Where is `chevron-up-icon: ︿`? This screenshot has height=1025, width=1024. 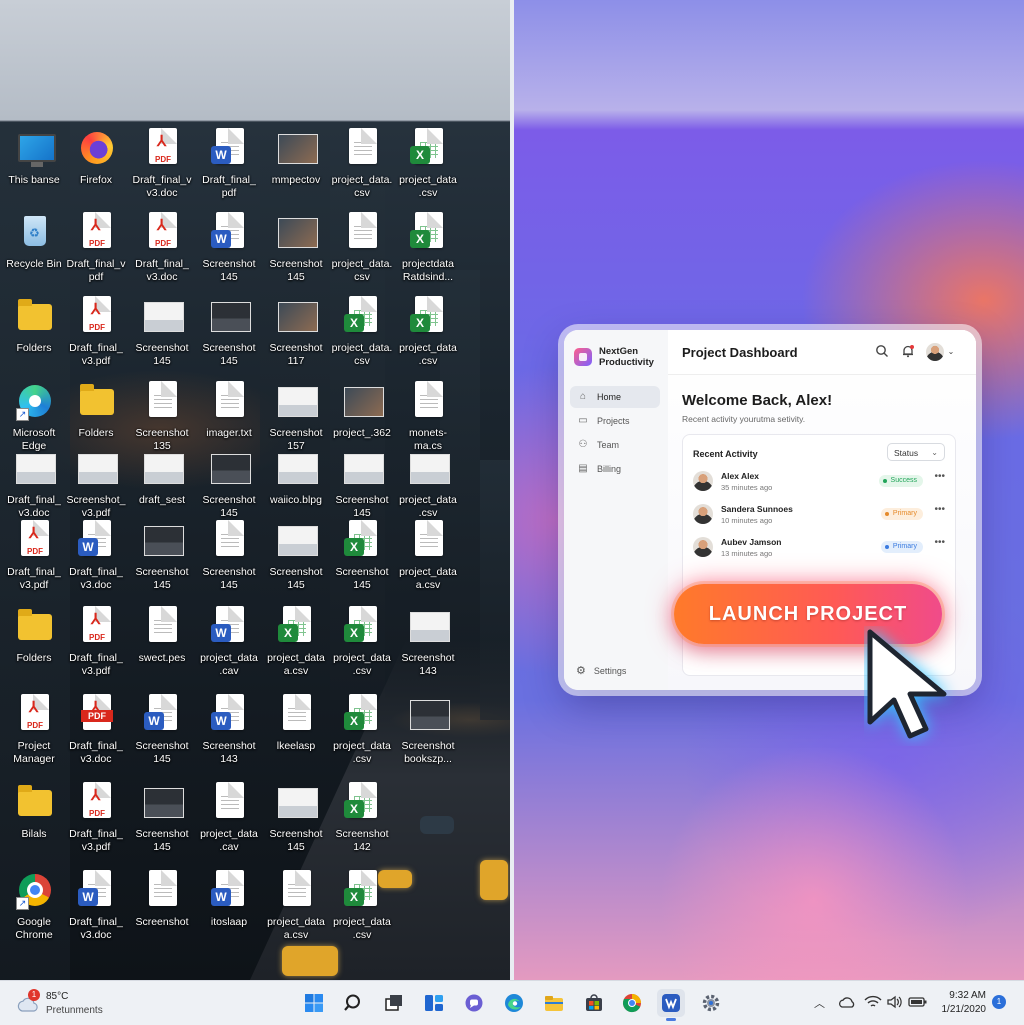
chevron-up-icon: ︿ is located at coordinates (819, 1003).